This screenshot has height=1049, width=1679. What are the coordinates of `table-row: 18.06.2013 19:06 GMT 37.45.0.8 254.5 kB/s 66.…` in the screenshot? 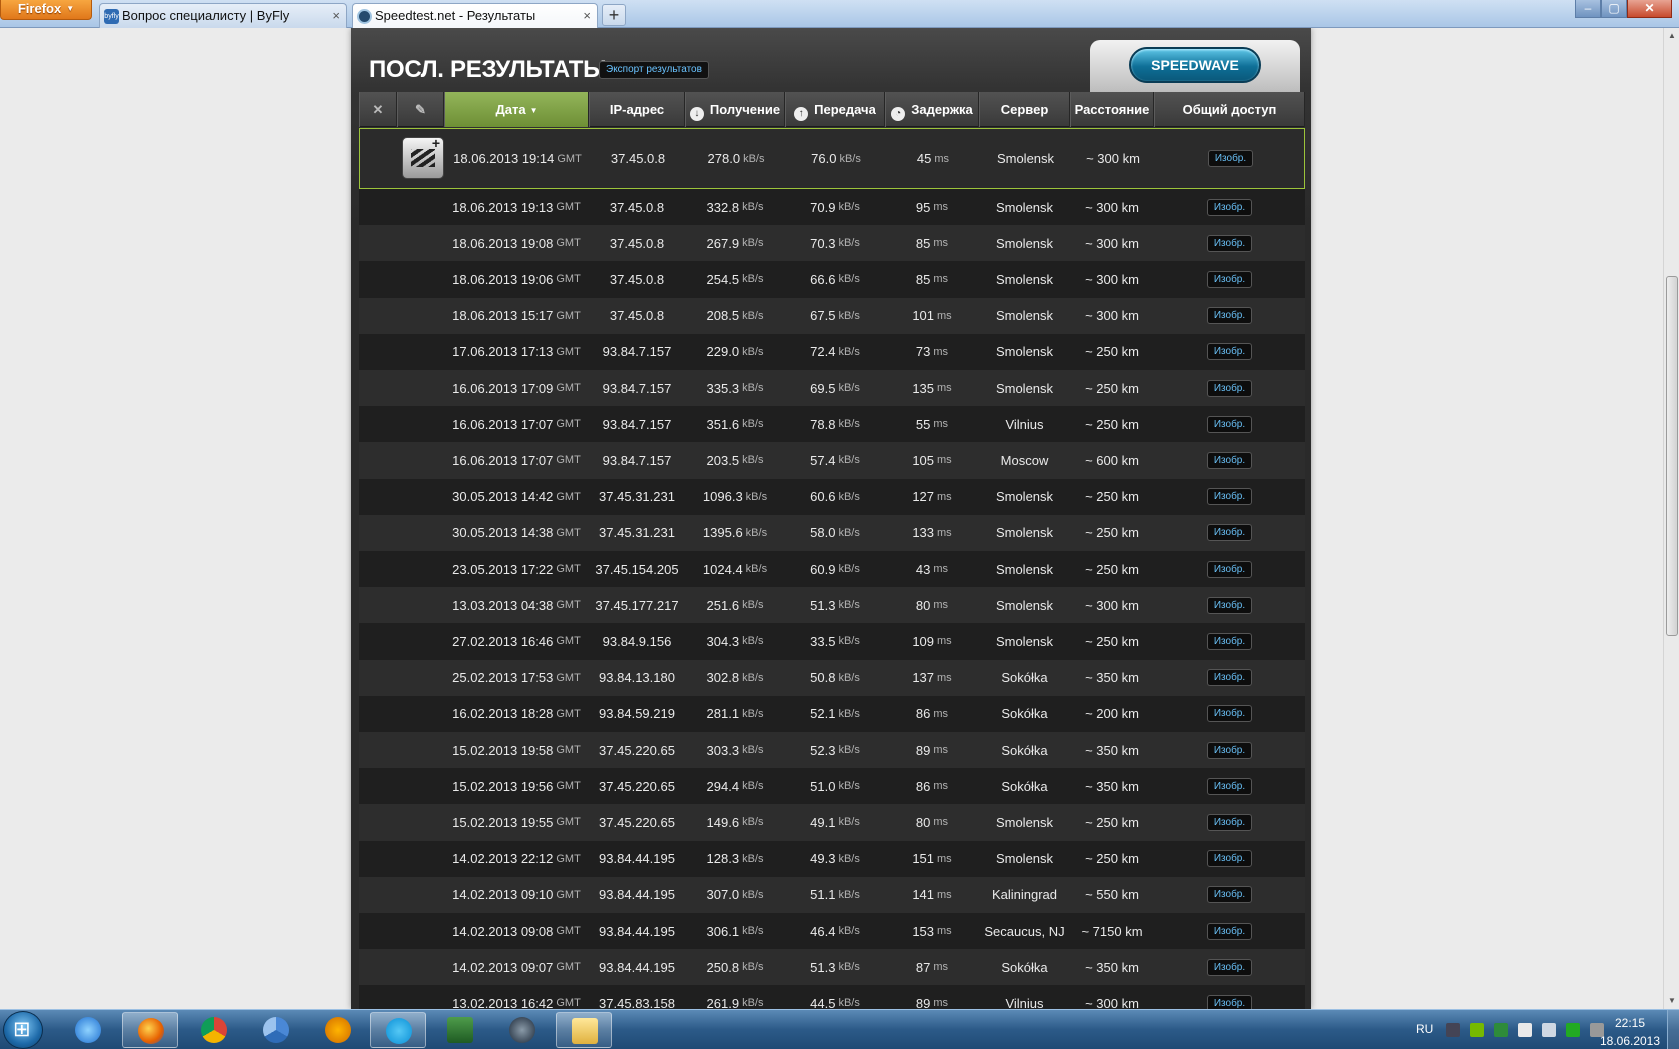 It's located at (832, 279).